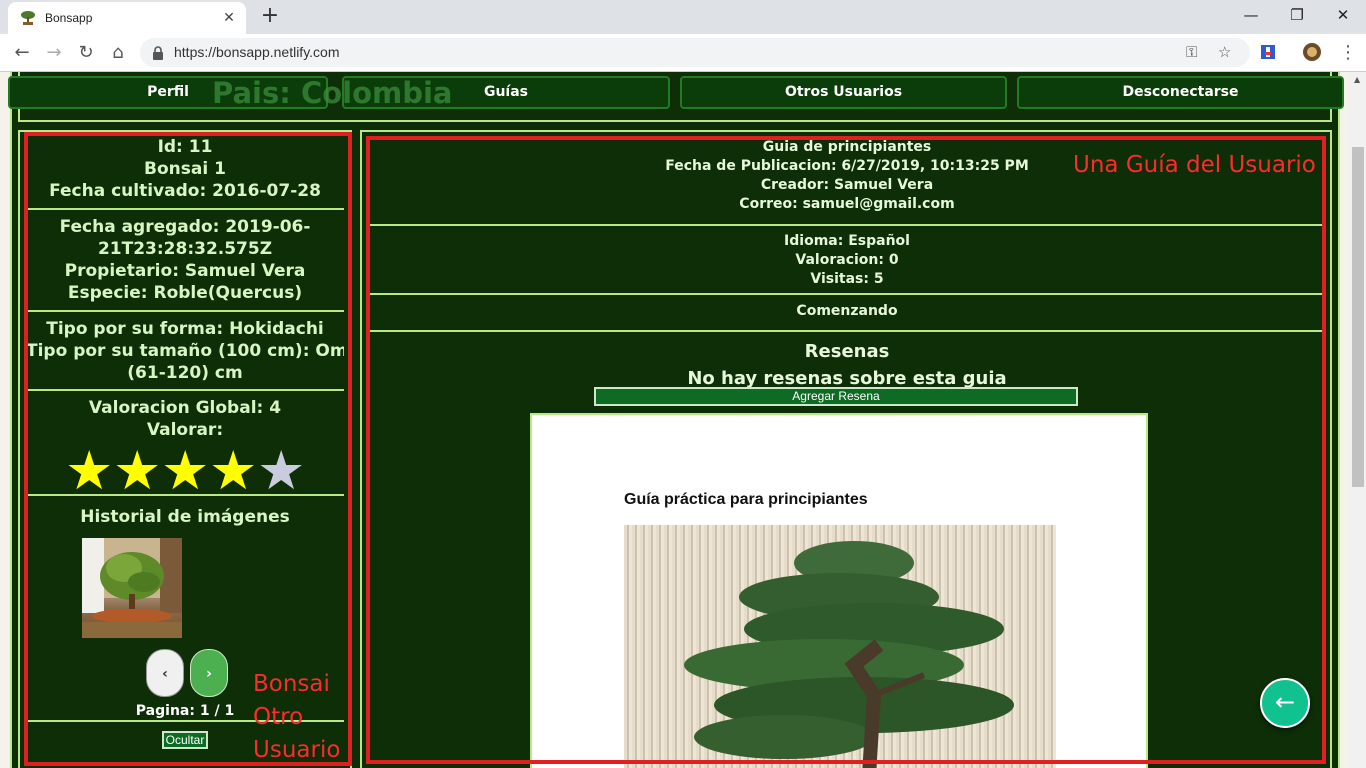 The height and width of the screenshot is (768, 1366). What do you see at coordinates (54, 53) in the screenshot?
I see `forward-icon: →` at bounding box center [54, 53].